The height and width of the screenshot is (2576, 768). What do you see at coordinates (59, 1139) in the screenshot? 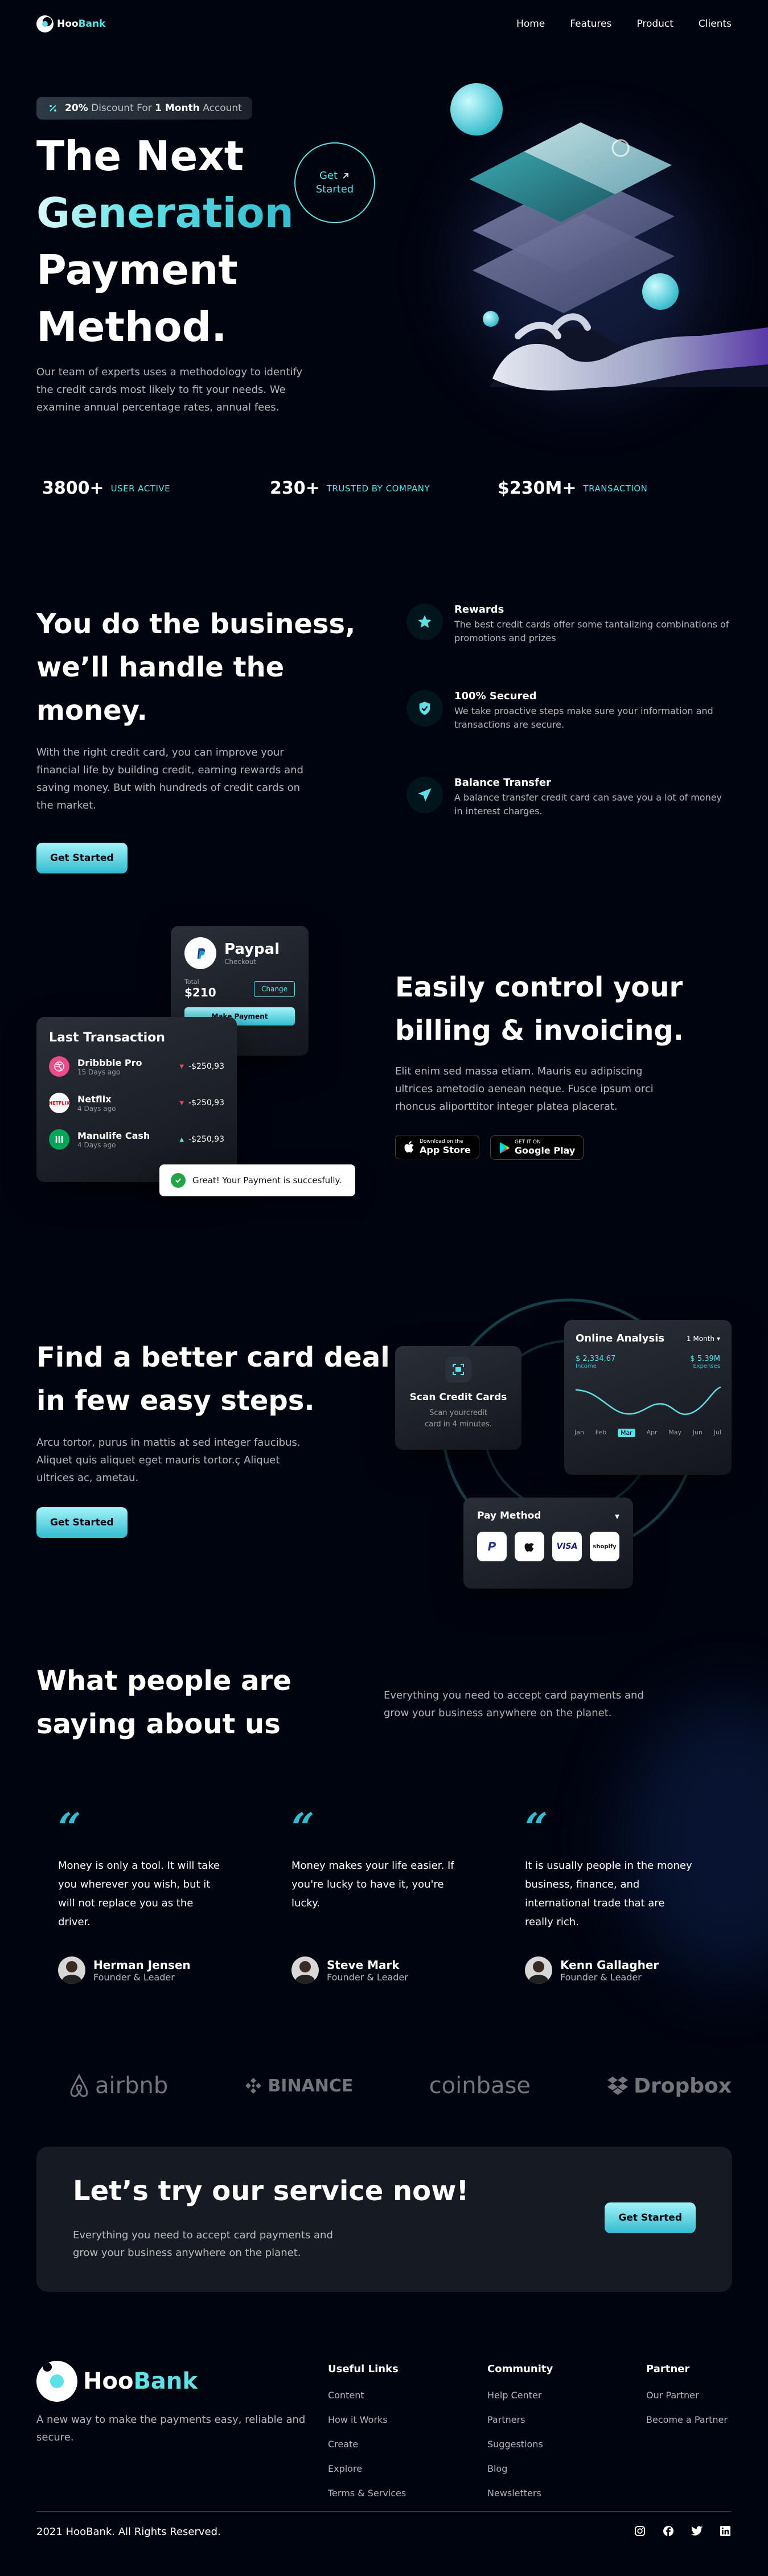
I see `manulife-icon` at bounding box center [59, 1139].